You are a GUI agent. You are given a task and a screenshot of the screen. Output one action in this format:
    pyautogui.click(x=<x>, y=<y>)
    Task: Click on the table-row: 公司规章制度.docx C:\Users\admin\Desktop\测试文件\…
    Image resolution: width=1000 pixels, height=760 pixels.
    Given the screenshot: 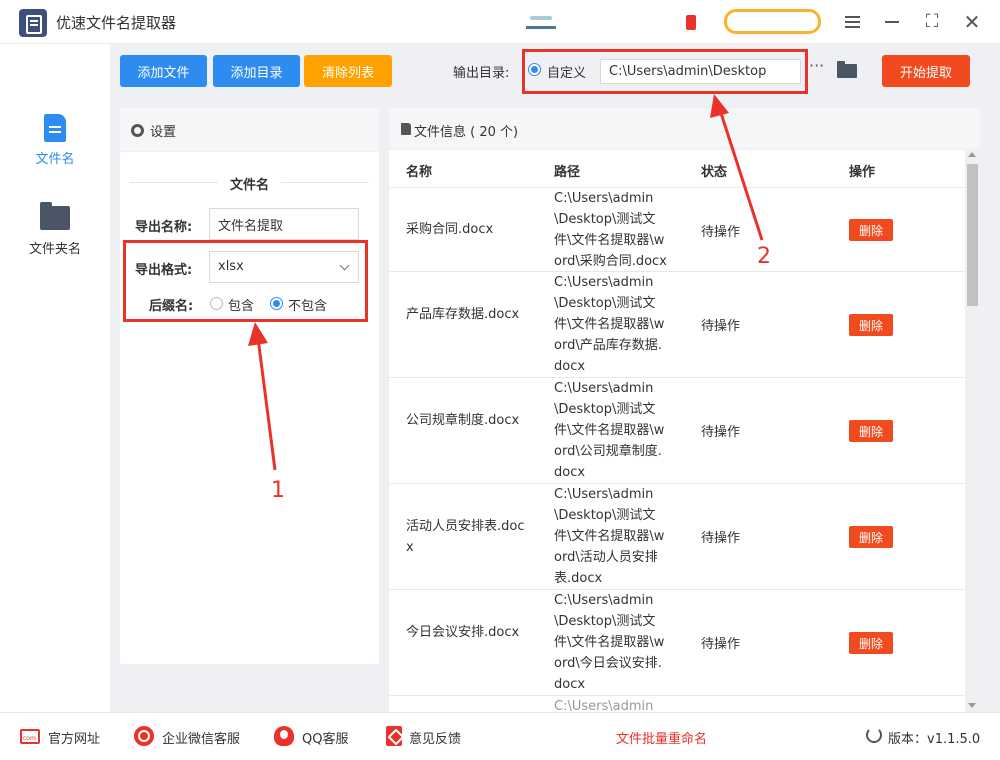 What is the action you would take?
    pyautogui.click(x=677, y=431)
    